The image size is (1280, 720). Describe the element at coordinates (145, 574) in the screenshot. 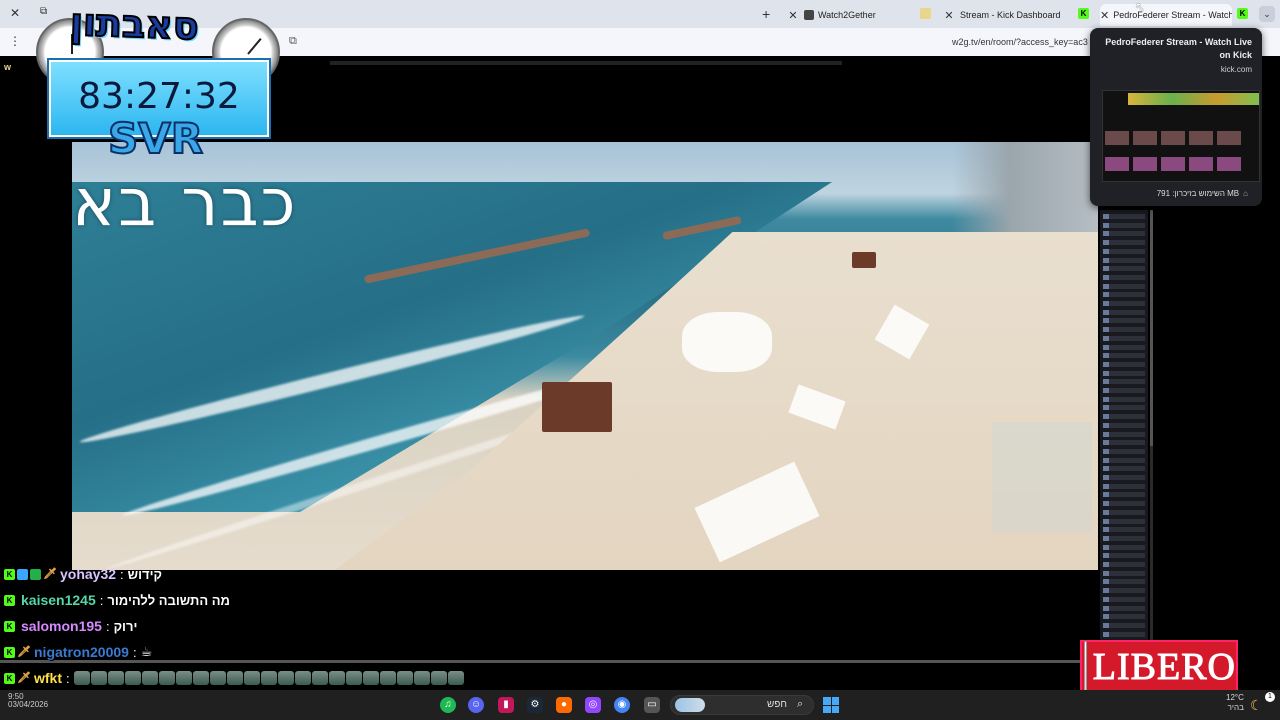

I see `chat-text: קידוש` at that location.